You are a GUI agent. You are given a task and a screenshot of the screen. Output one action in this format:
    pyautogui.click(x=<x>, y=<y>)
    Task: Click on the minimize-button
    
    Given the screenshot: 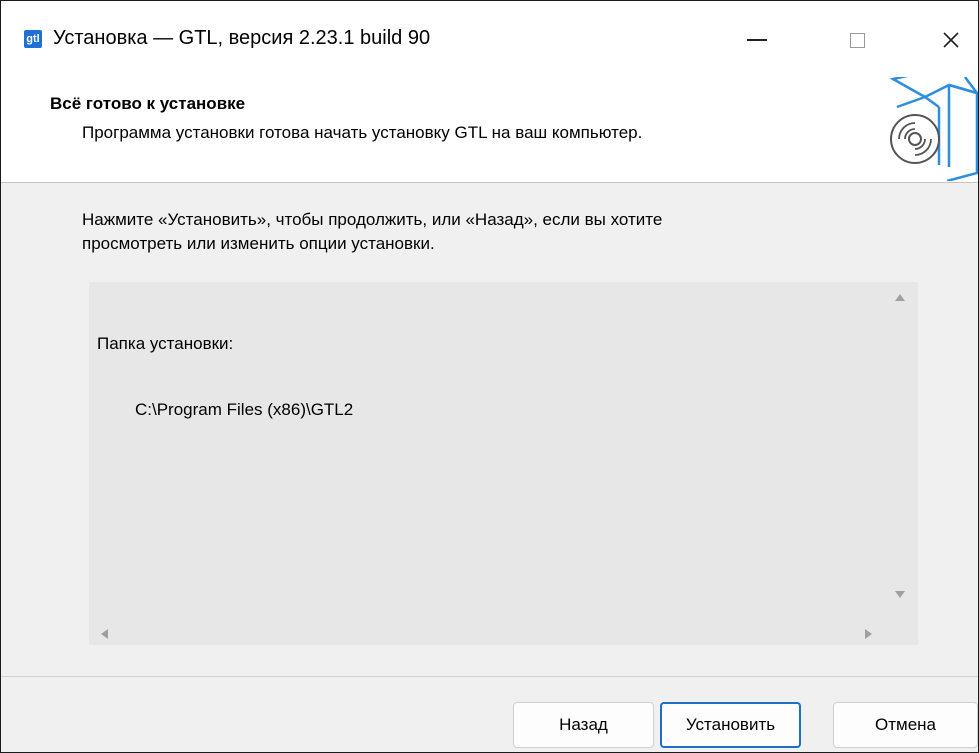 What is the action you would take?
    pyautogui.click(x=757, y=40)
    